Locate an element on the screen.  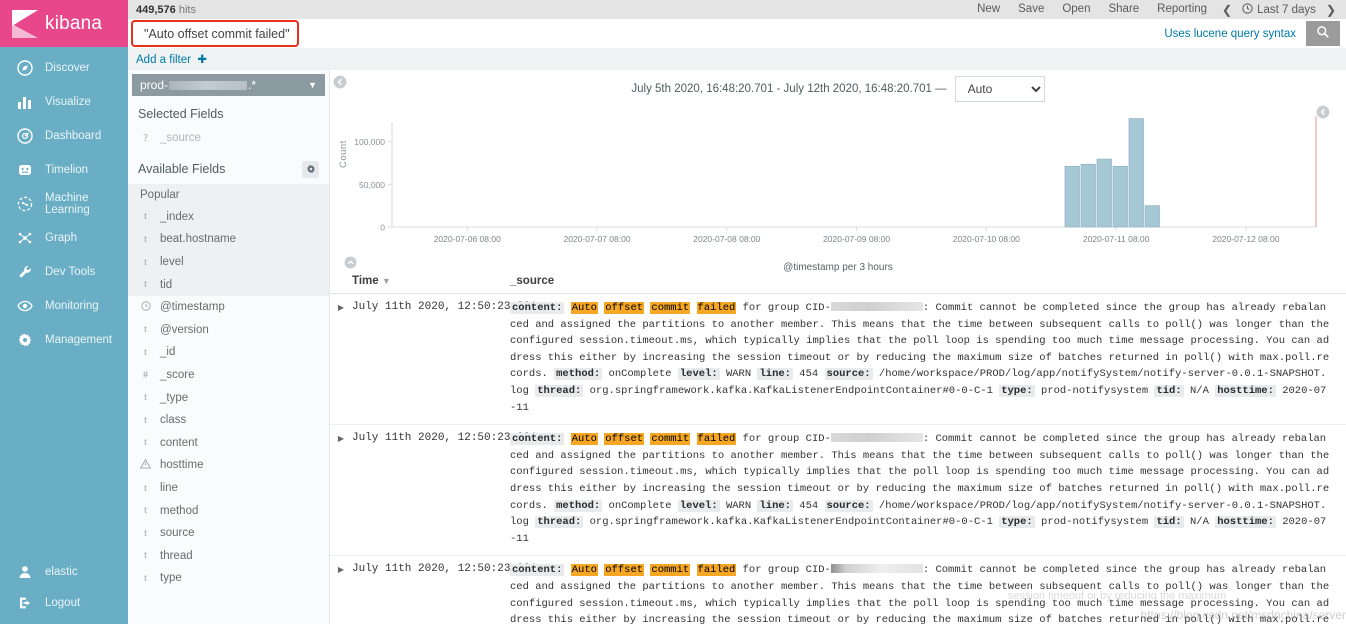
sidebar-item-dev-tools: Dev Tools is located at coordinates (64, 272).